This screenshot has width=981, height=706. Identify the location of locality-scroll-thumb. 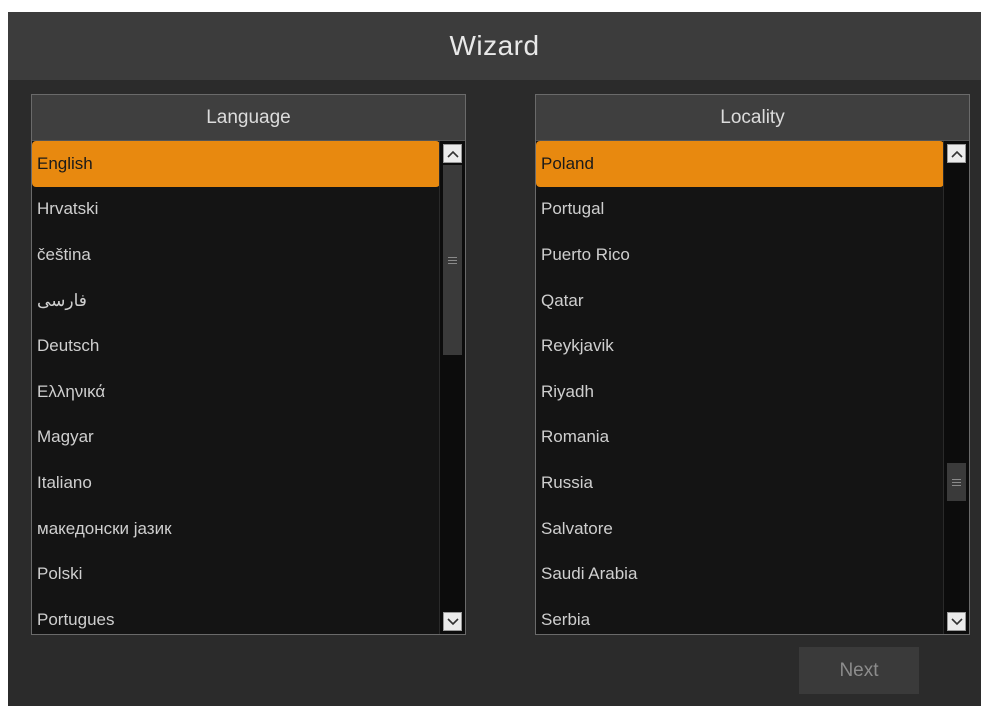
(956, 482).